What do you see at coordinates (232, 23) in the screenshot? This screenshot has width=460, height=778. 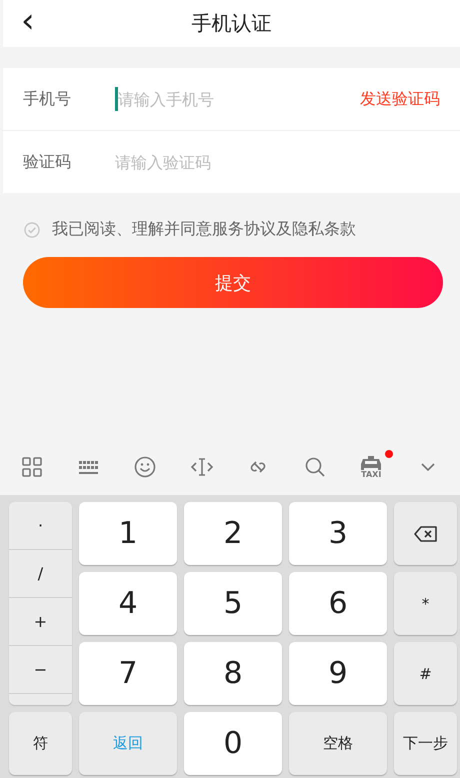 I see `page-title: 手机认证` at bounding box center [232, 23].